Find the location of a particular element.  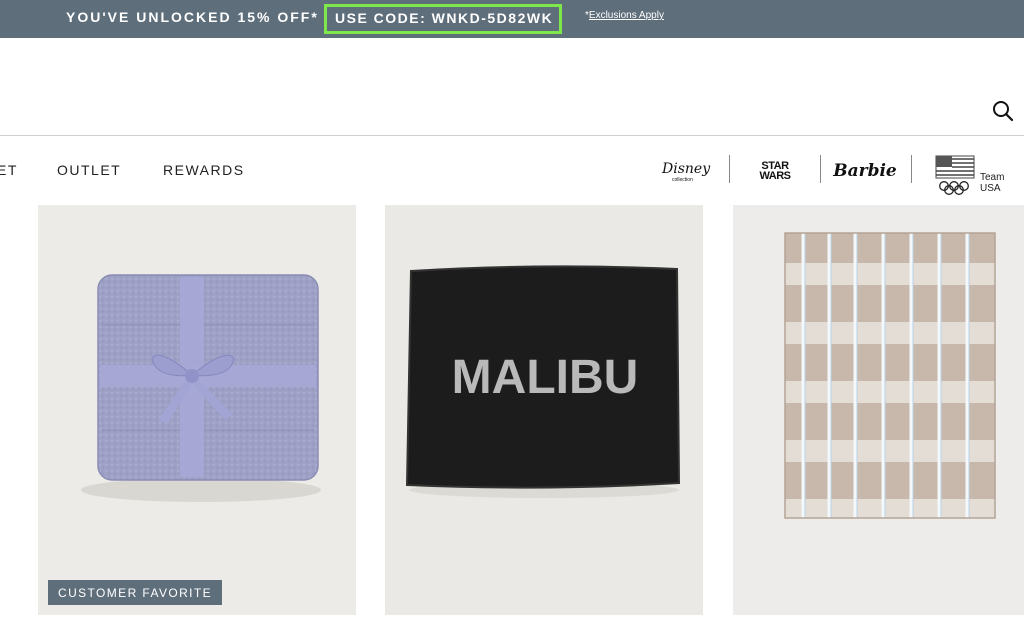

search-button is located at coordinates (1005, 113).